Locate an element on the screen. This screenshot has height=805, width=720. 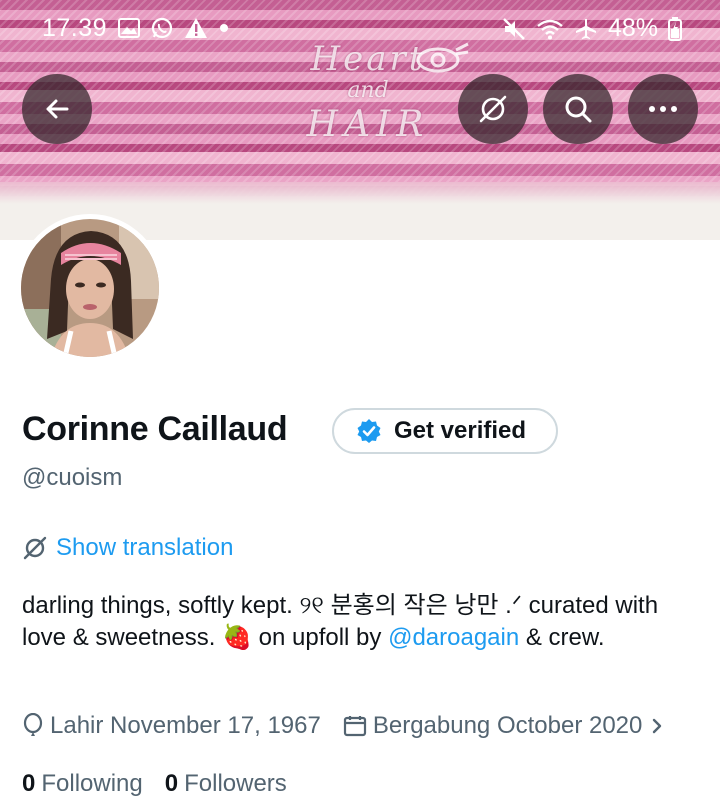
search-button is located at coordinates (578, 109).